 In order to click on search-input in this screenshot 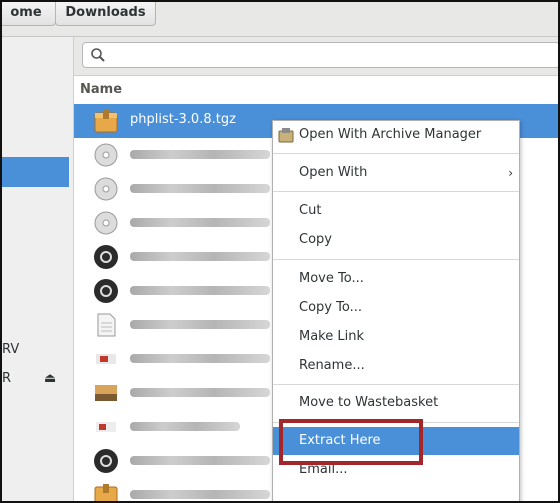, I will do `click(320, 55)`.